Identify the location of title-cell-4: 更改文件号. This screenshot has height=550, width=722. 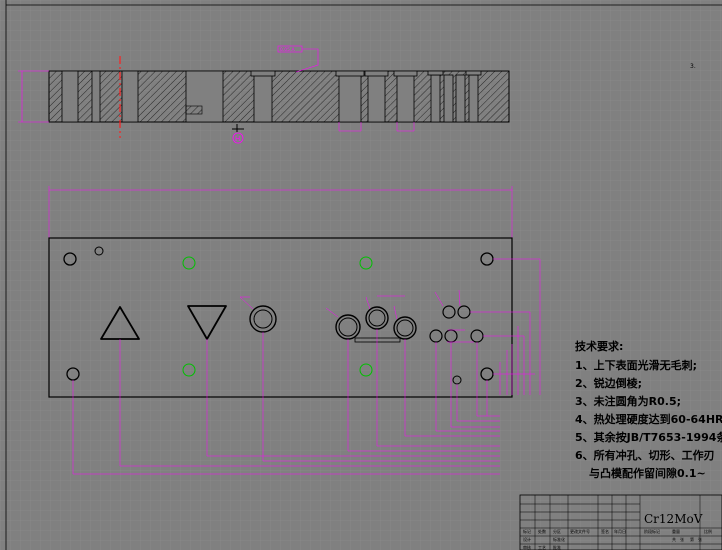
(580, 531).